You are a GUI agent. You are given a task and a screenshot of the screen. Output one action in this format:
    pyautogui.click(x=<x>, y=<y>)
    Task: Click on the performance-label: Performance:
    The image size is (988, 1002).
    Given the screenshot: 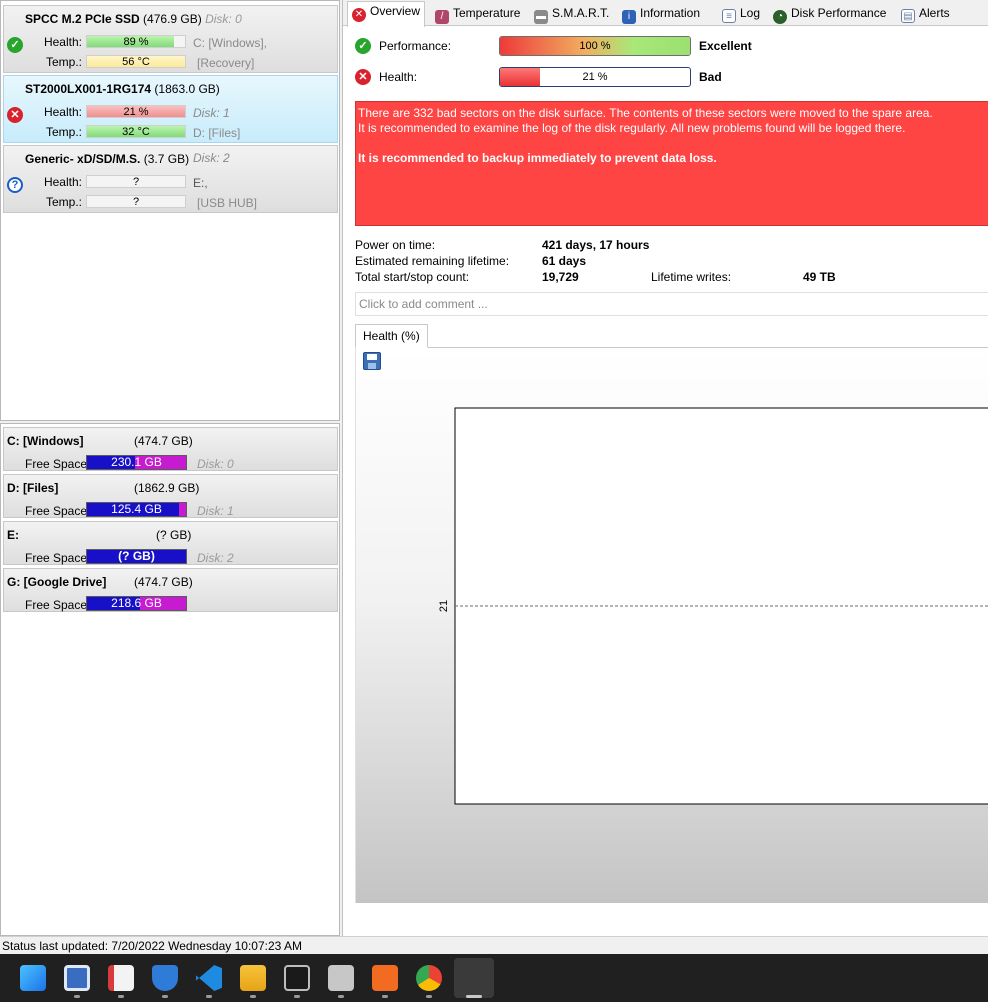 What is the action you would take?
    pyautogui.click(x=415, y=46)
    